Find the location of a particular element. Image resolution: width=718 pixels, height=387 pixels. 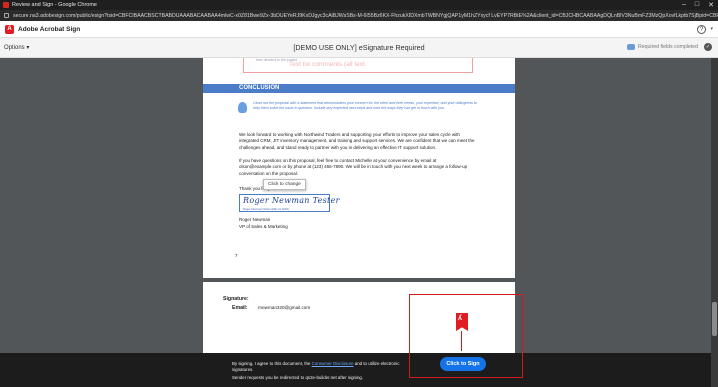

acrobat-header: A Adobe Acrobat Sign ? ▾ is located at coordinates (359, 29).